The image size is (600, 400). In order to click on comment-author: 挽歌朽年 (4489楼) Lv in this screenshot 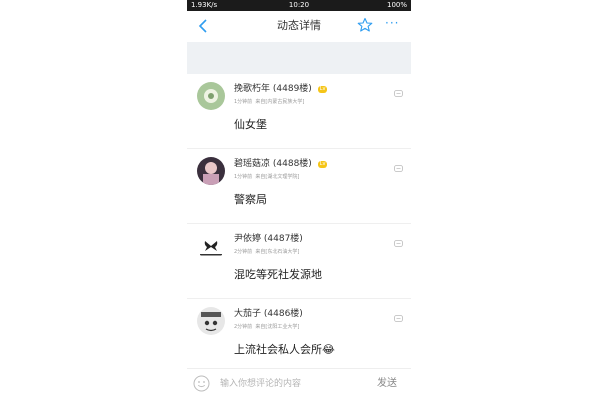, I will do `click(281, 89)`.